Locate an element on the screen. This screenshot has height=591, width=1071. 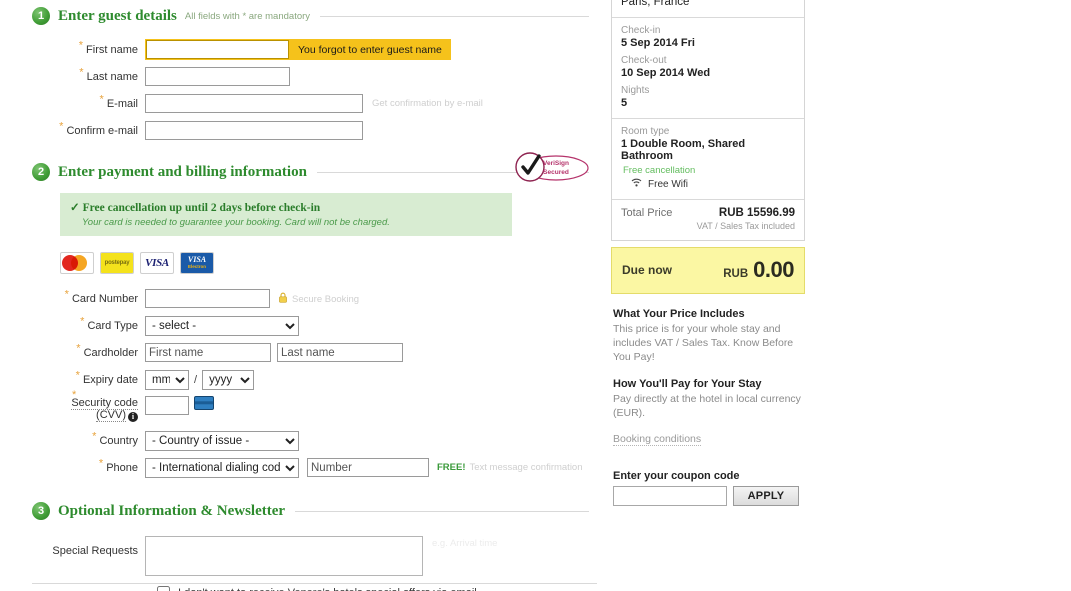
special-requests-textarea is located at coordinates (284, 556).